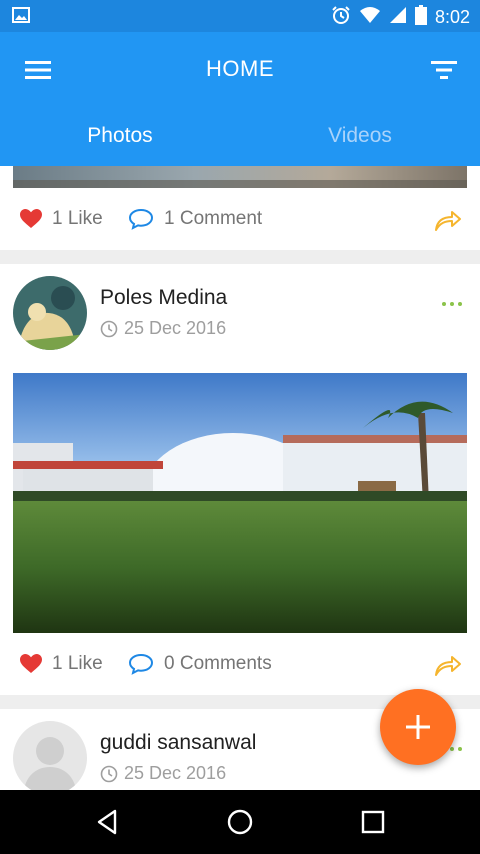 Image resolution: width=480 pixels, height=854 pixels. I want to click on recents-button, so click(373, 822).